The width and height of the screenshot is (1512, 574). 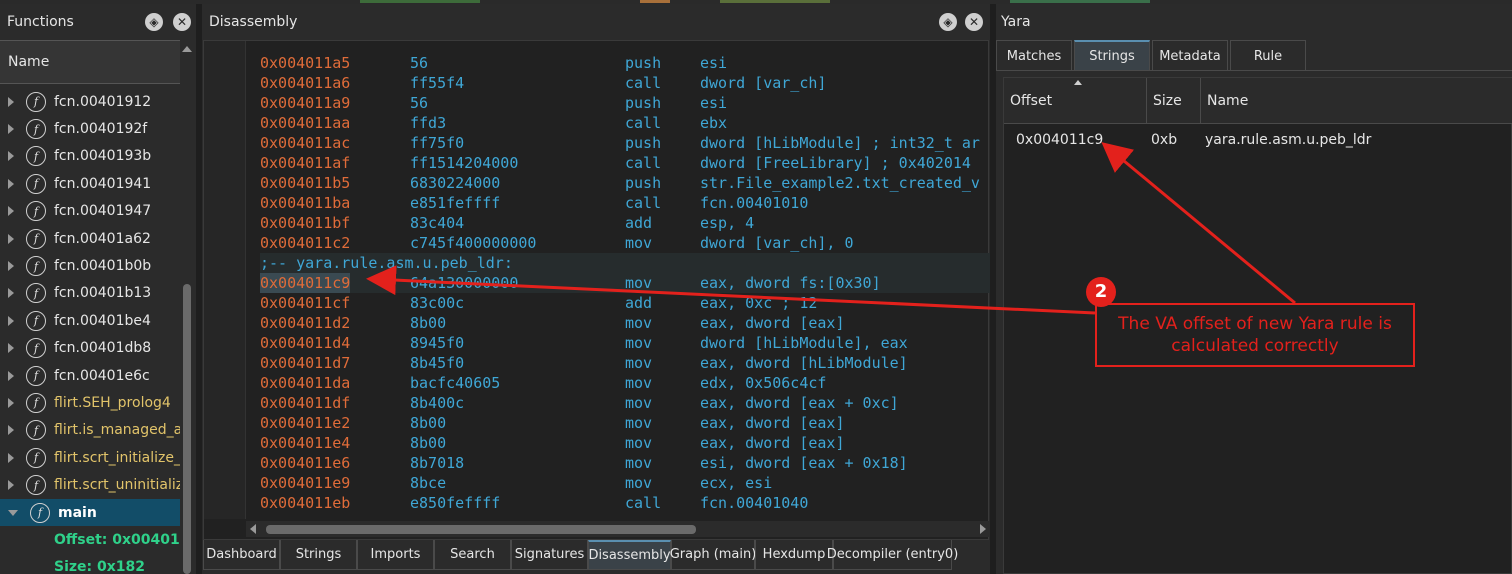 I want to click on line-bytes: 83c404, so click(x=437, y=223).